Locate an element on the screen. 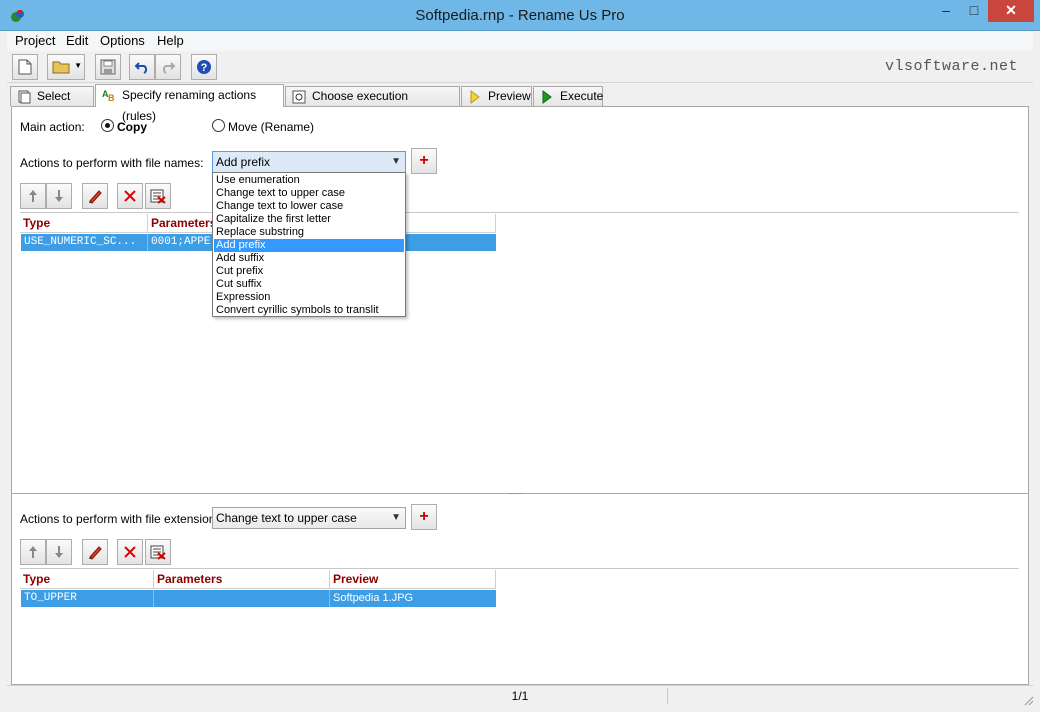 This screenshot has height=712, width=1040. resize-grip-icon is located at coordinates (1028, 700).